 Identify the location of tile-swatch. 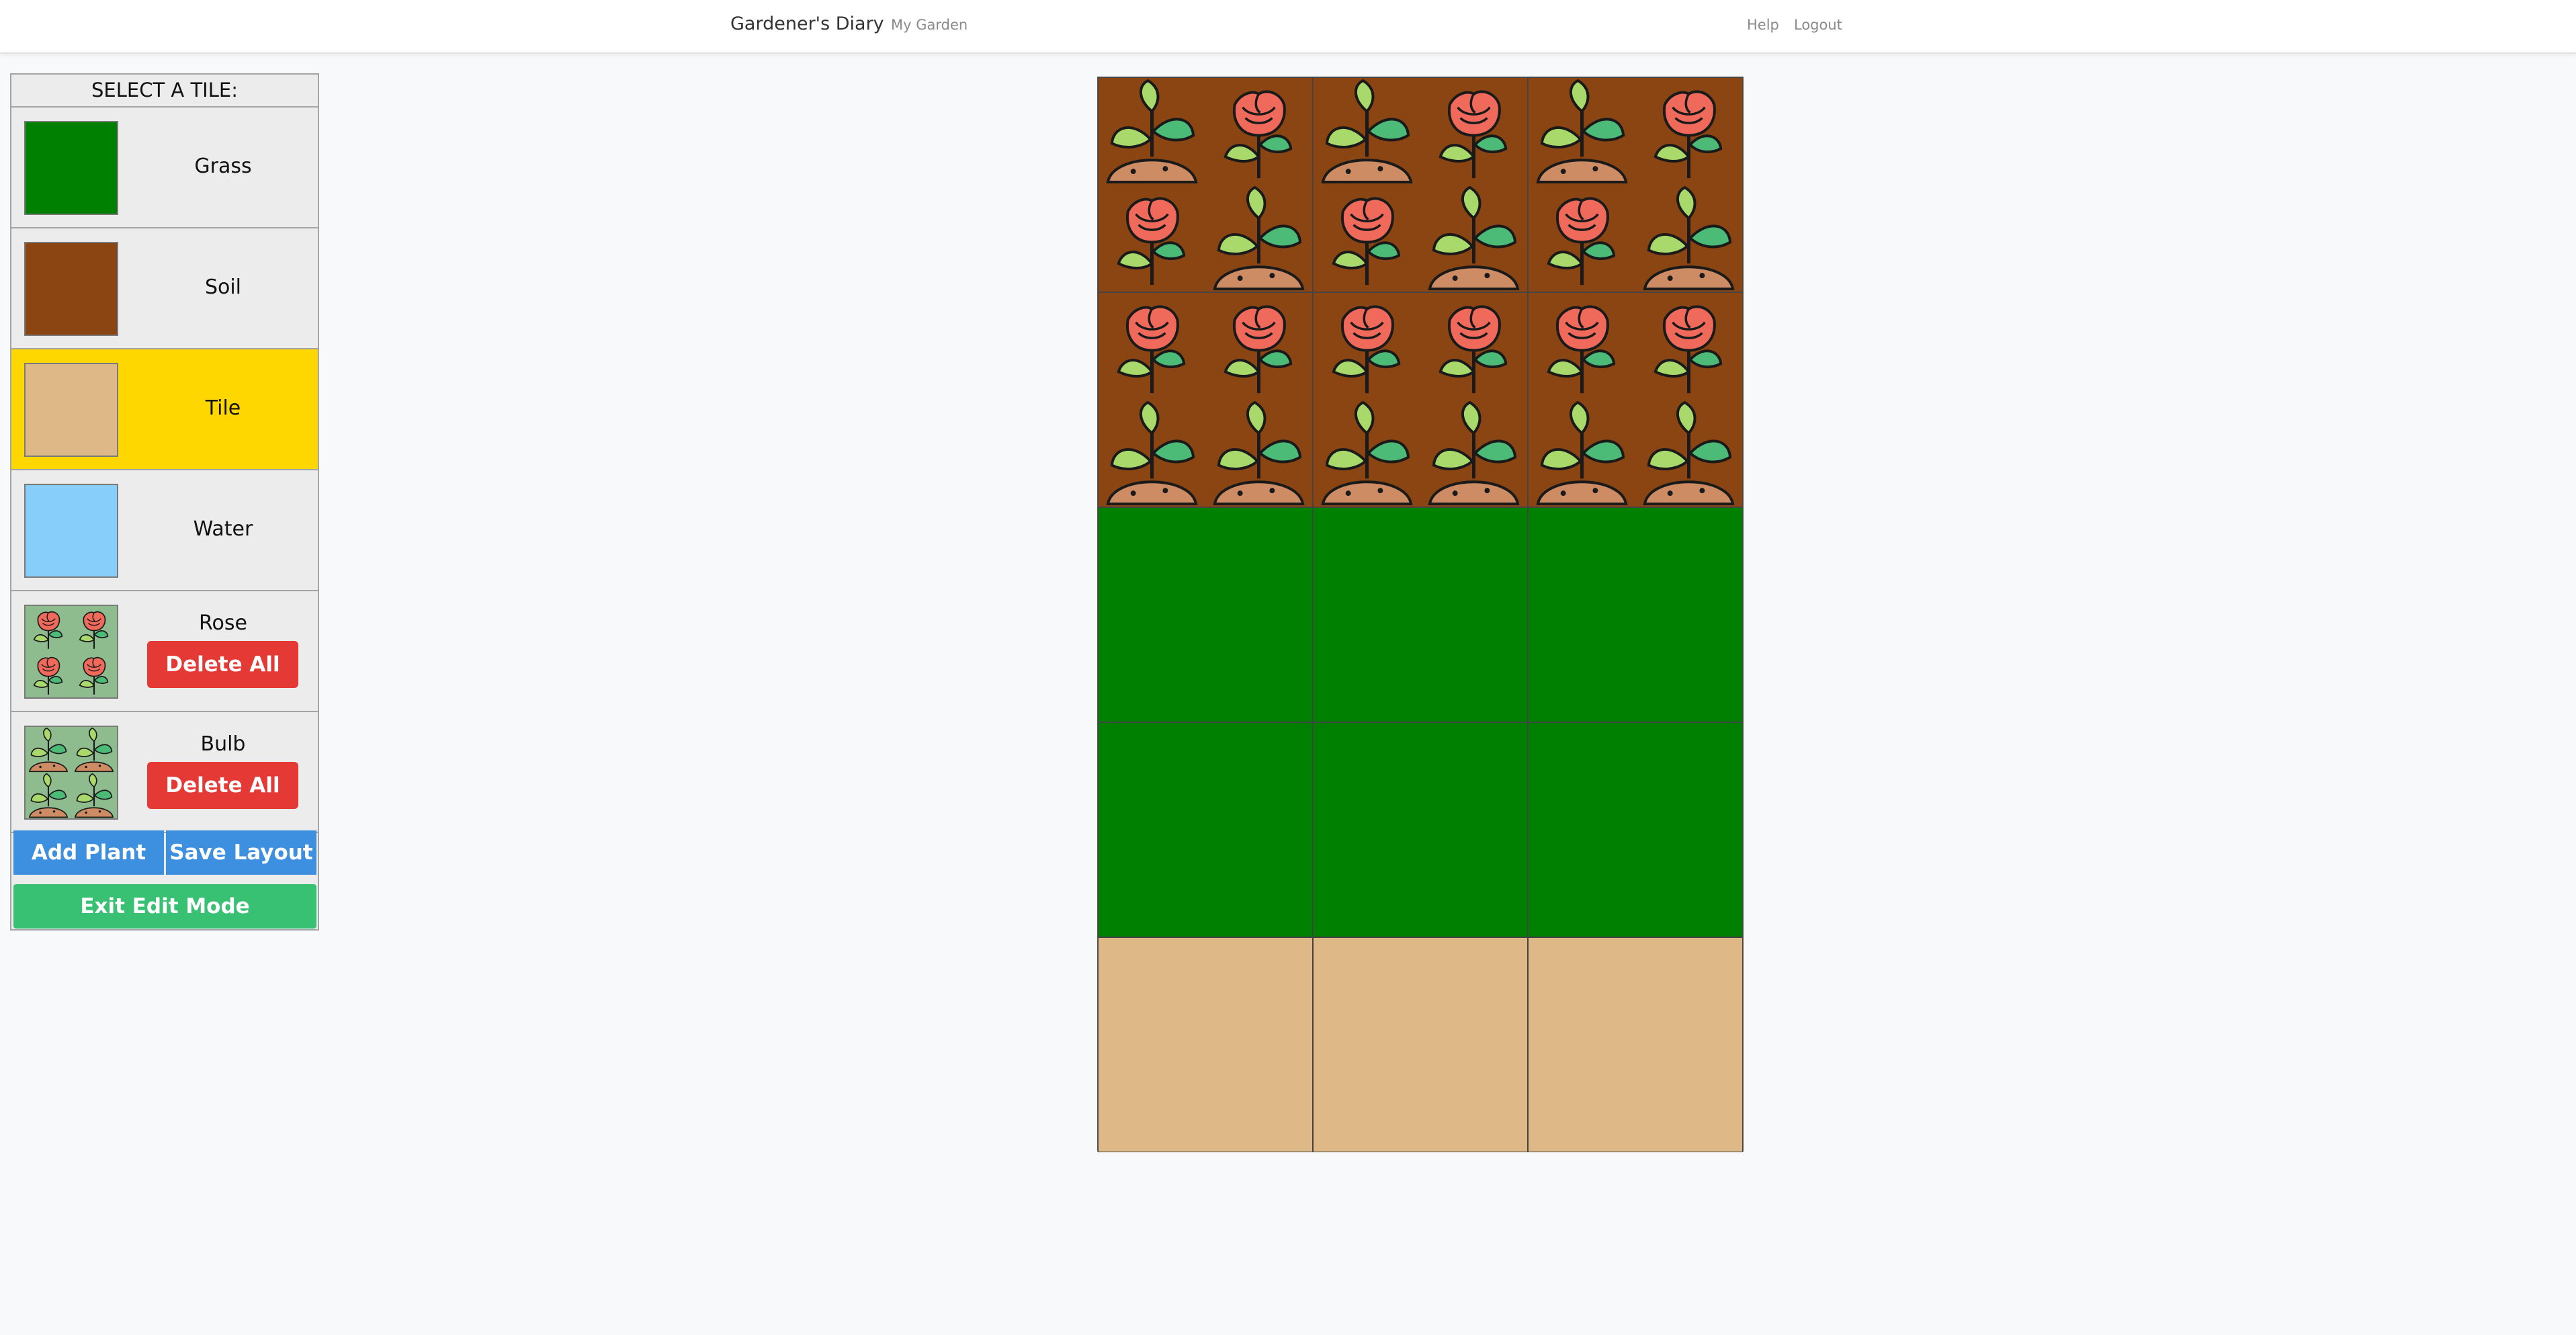
(71, 410).